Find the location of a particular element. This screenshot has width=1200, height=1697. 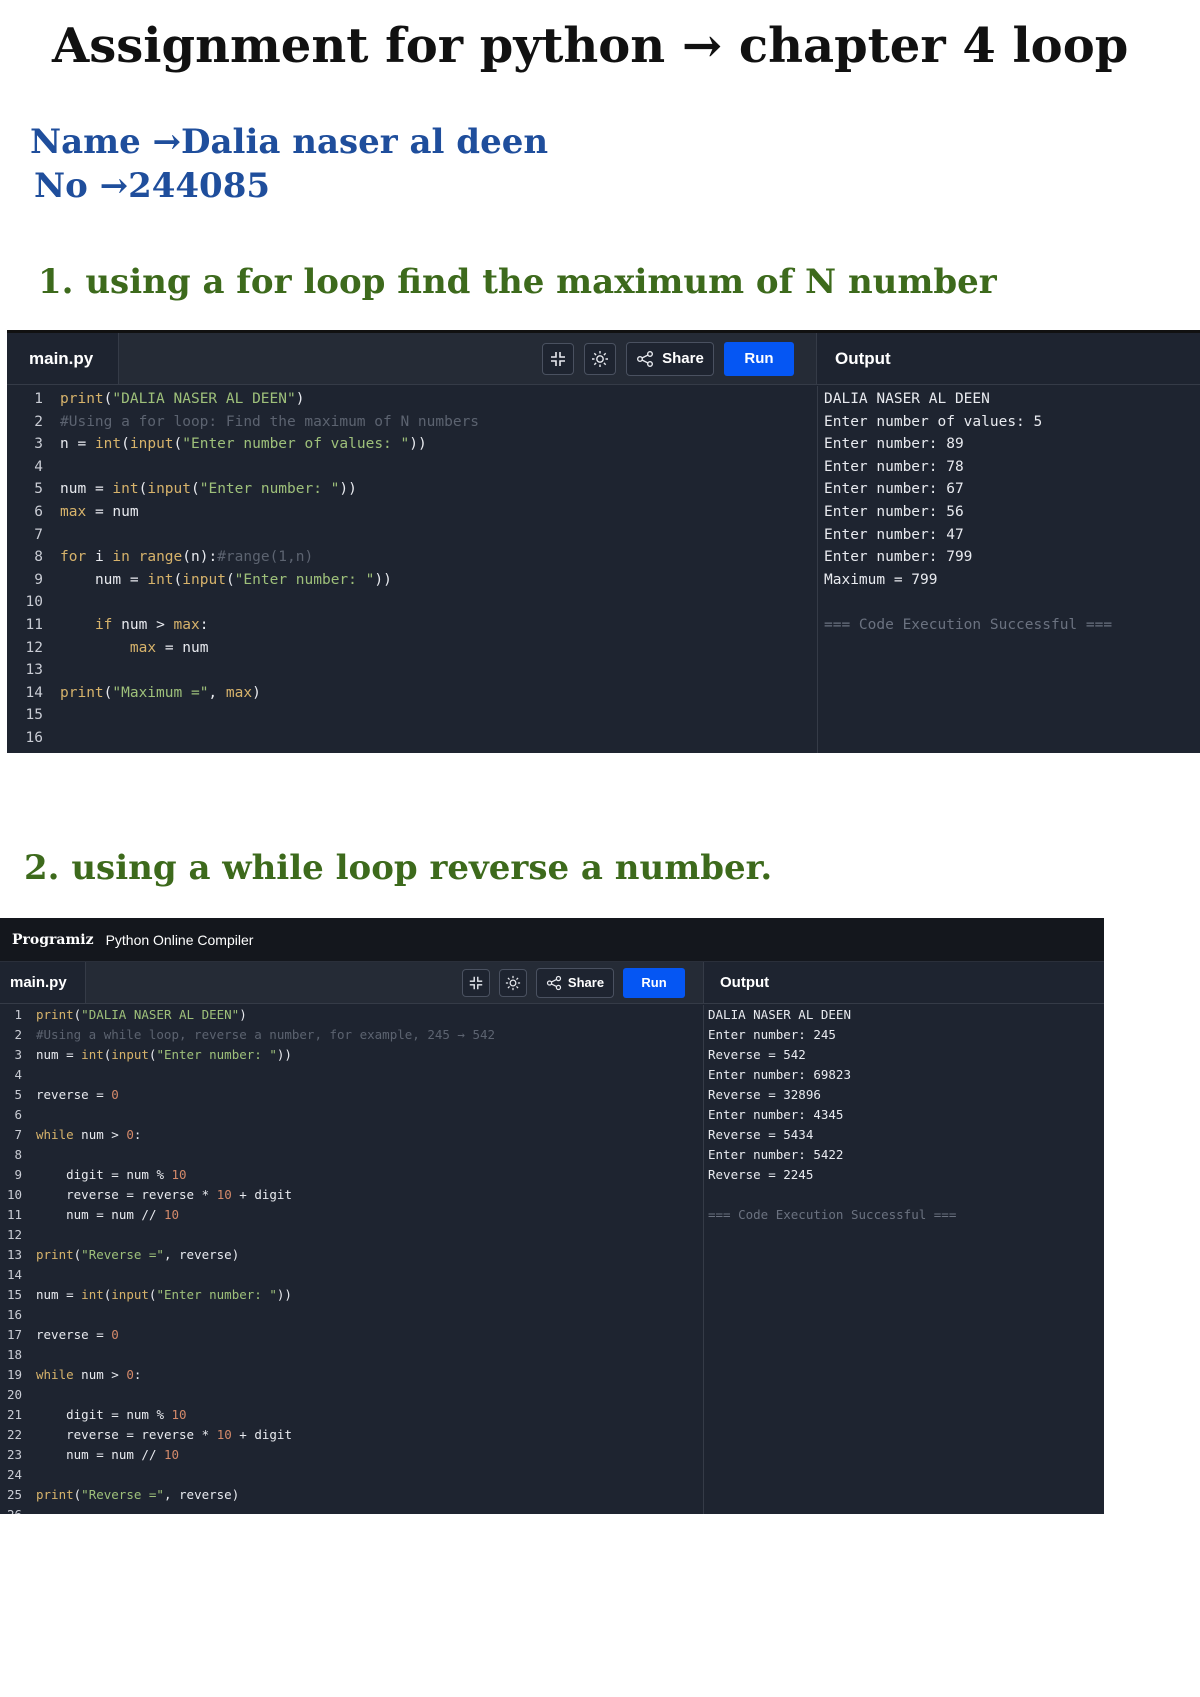

line-number: 5 is located at coordinates (38, 489).